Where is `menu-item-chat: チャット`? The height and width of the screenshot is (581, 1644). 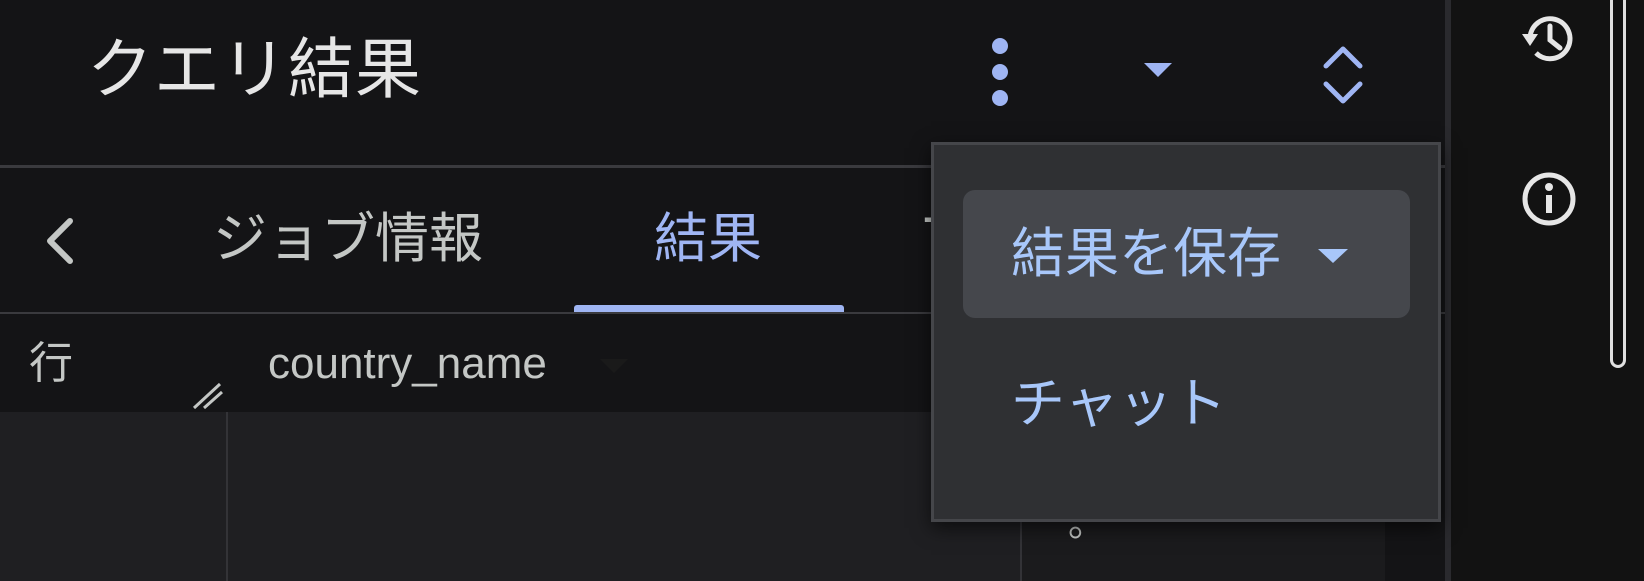 menu-item-chat: チャット is located at coordinates (1186, 404).